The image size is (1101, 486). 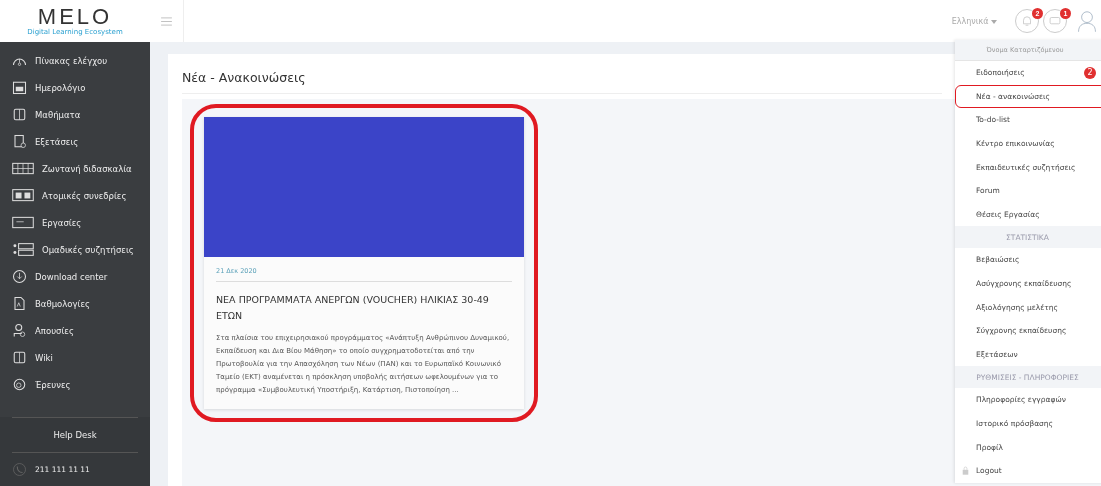 I want to click on sidebar-item: Download center, so click(x=75, y=276).